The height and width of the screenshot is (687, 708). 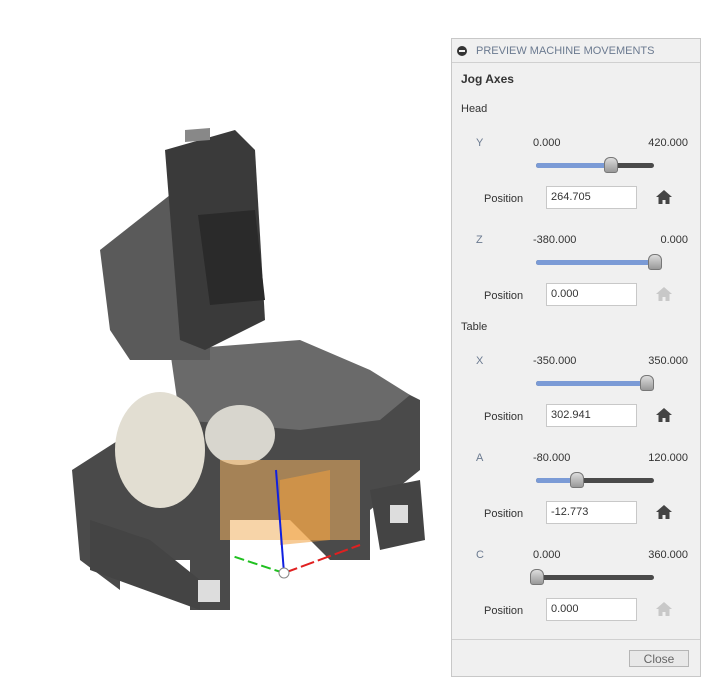 I want to click on axis-label-x: X, so click(x=480, y=361).